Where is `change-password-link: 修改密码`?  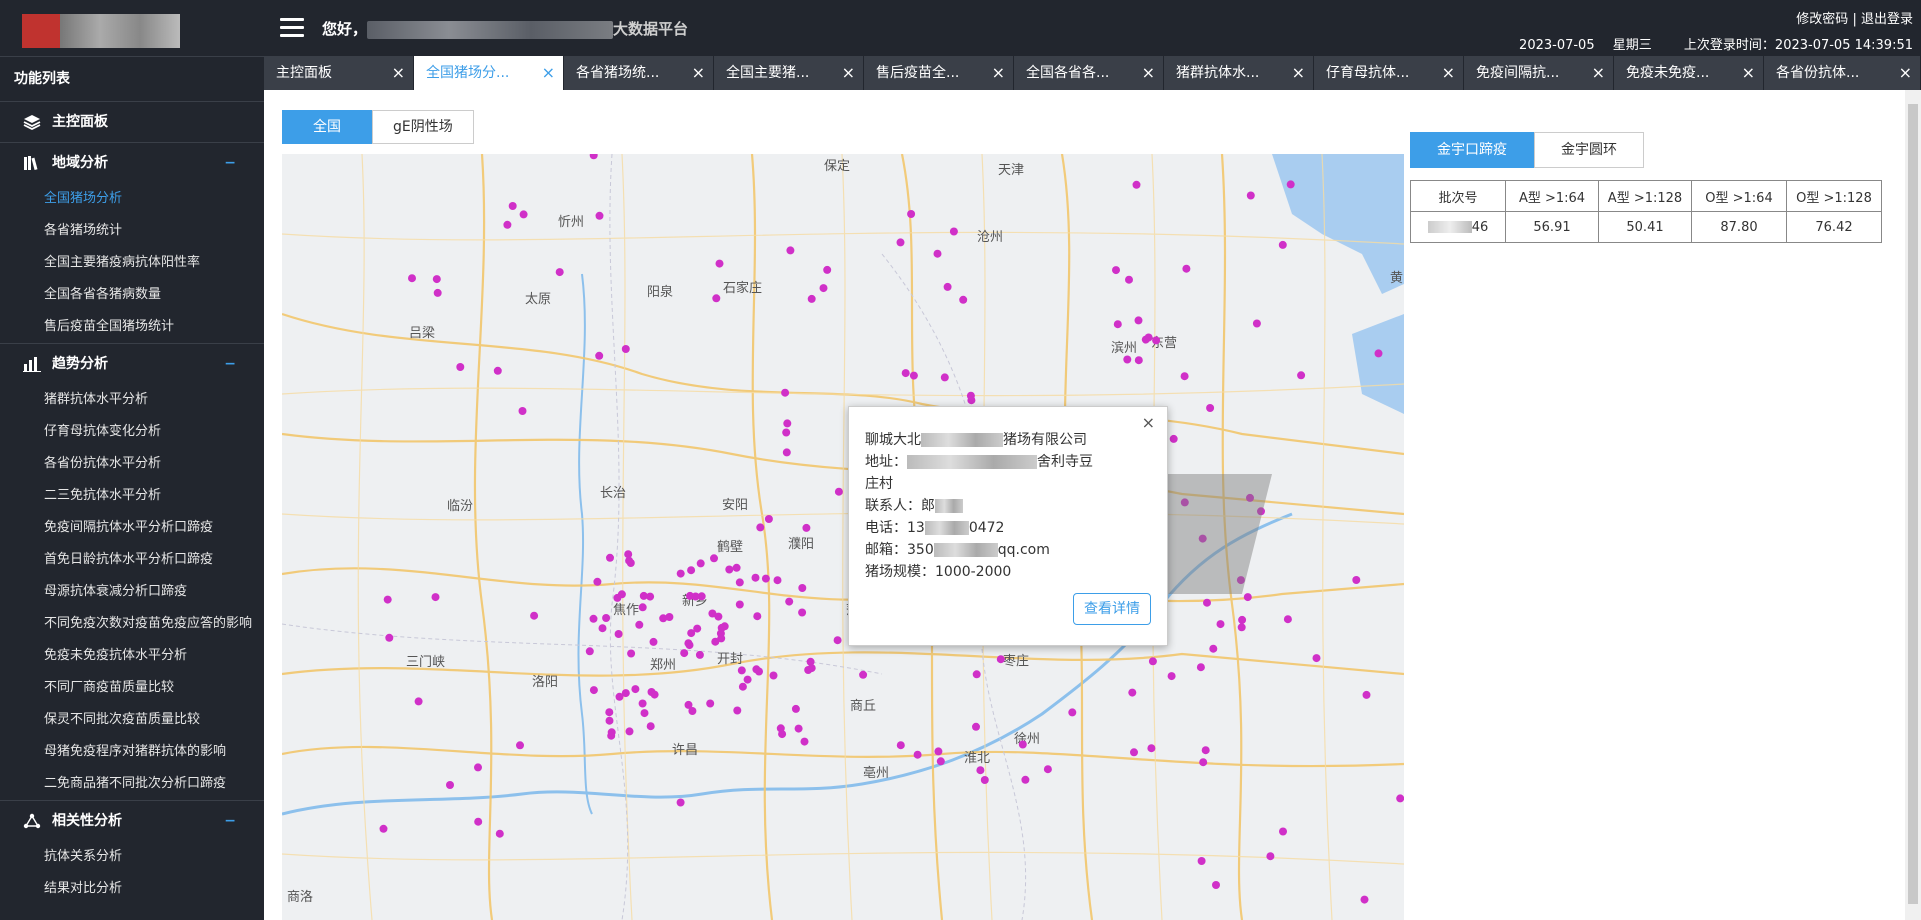 change-password-link: 修改密码 is located at coordinates (1822, 19).